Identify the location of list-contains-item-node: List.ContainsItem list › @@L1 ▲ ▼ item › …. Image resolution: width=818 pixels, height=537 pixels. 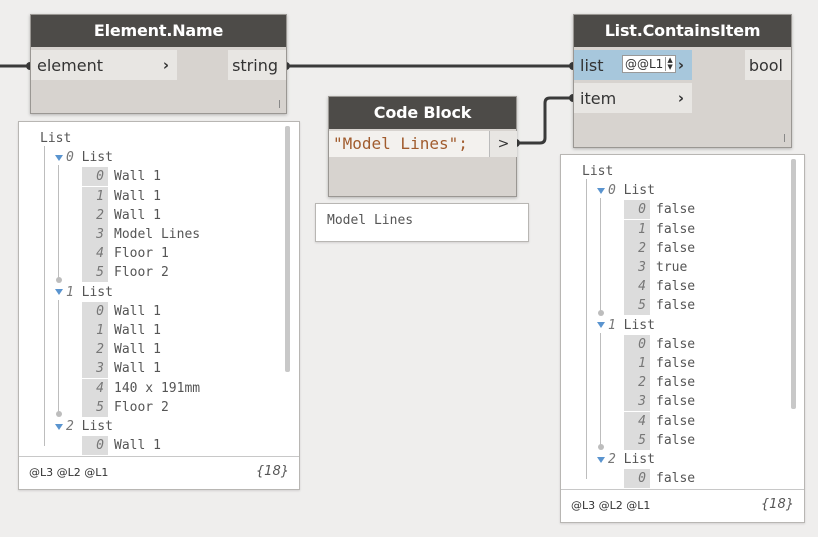
(682, 81).